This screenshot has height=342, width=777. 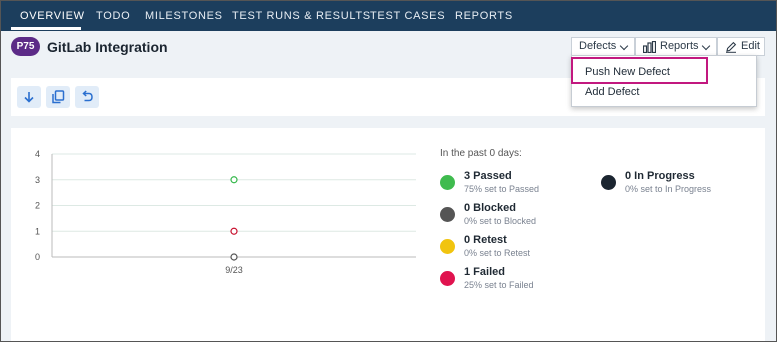 What do you see at coordinates (234, 270) in the screenshot?
I see `x-tick-label: 9/23` at bounding box center [234, 270].